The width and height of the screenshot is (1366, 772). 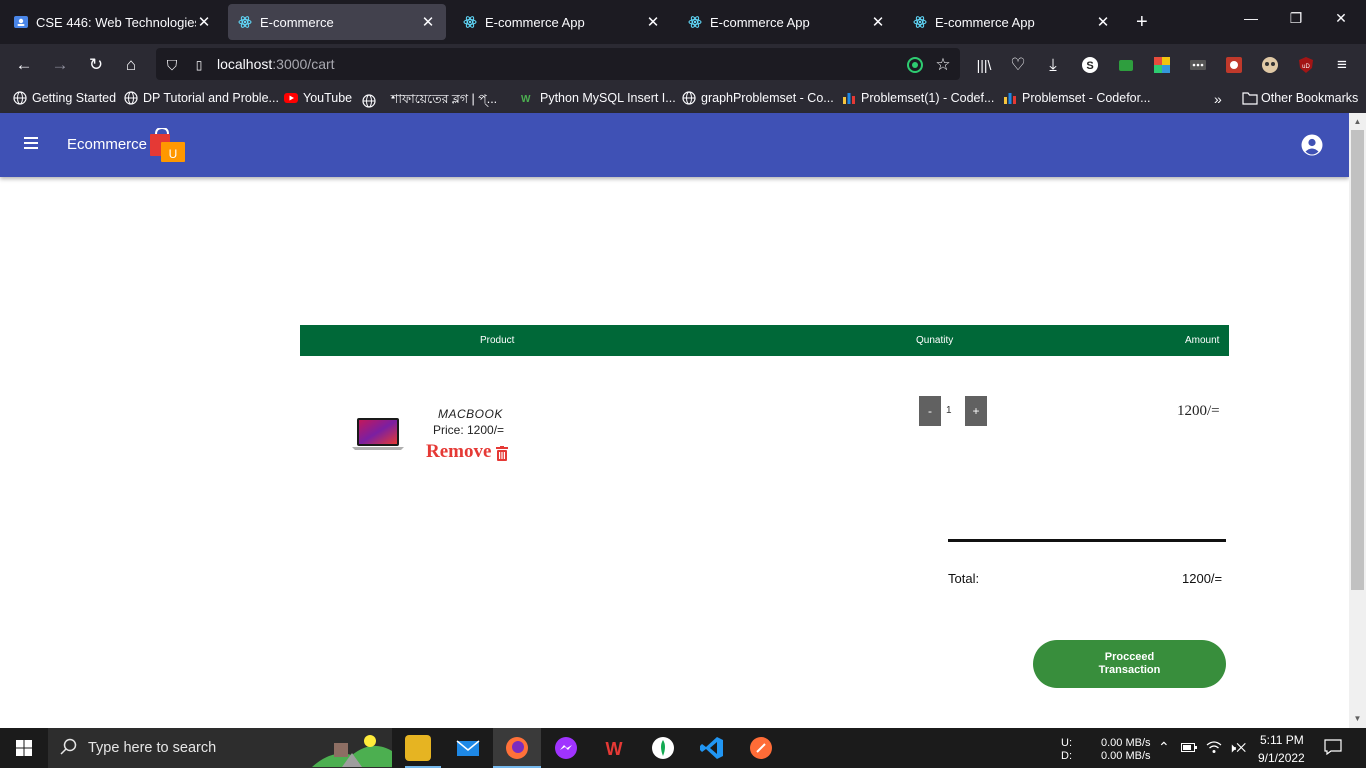 I want to click on battery-icon, so click(x=1189, y=748).